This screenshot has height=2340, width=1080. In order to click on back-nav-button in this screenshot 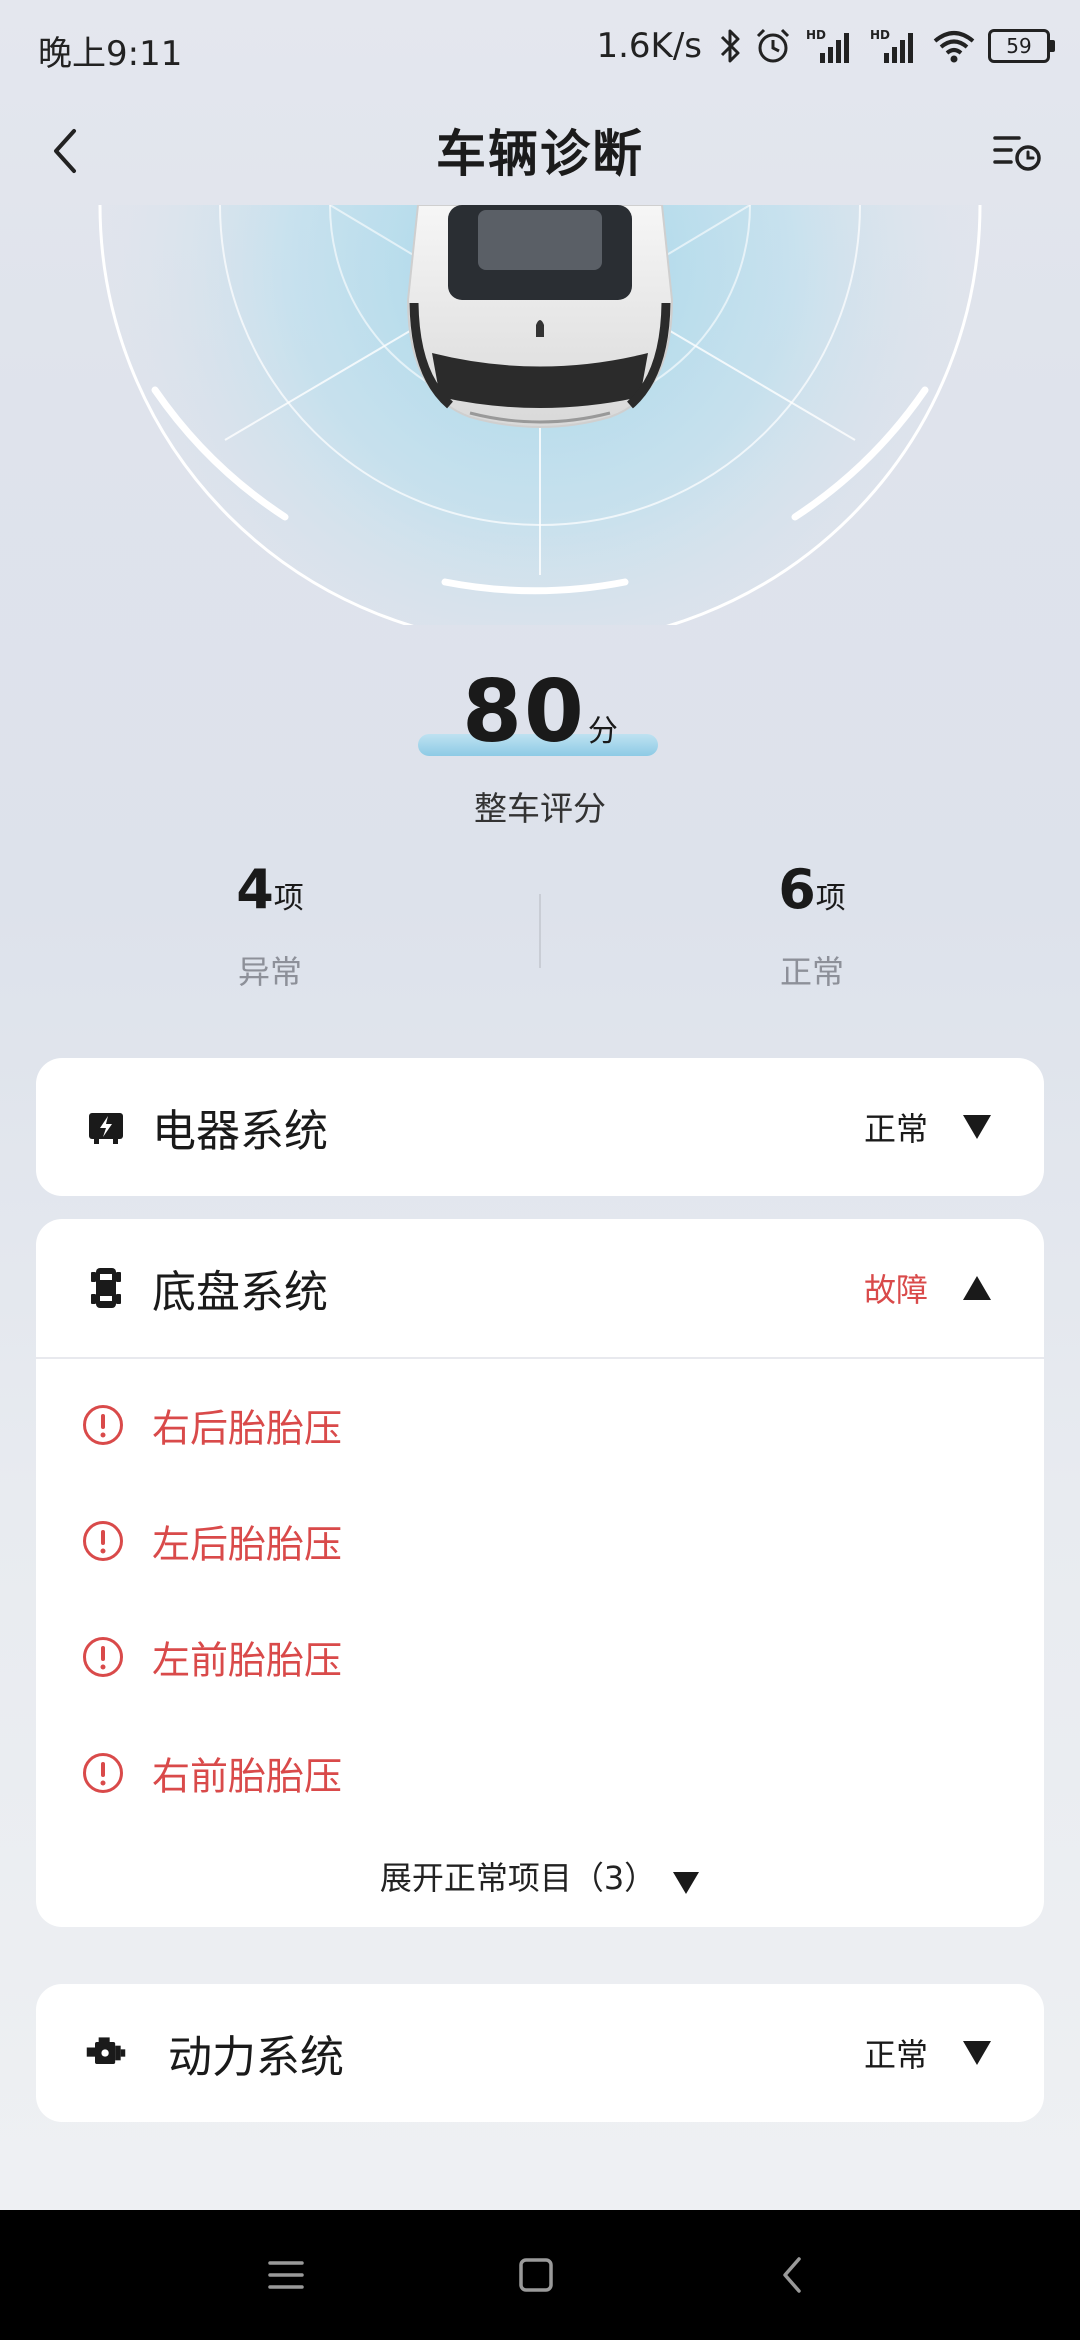, I will do `click(792, 2275)`.